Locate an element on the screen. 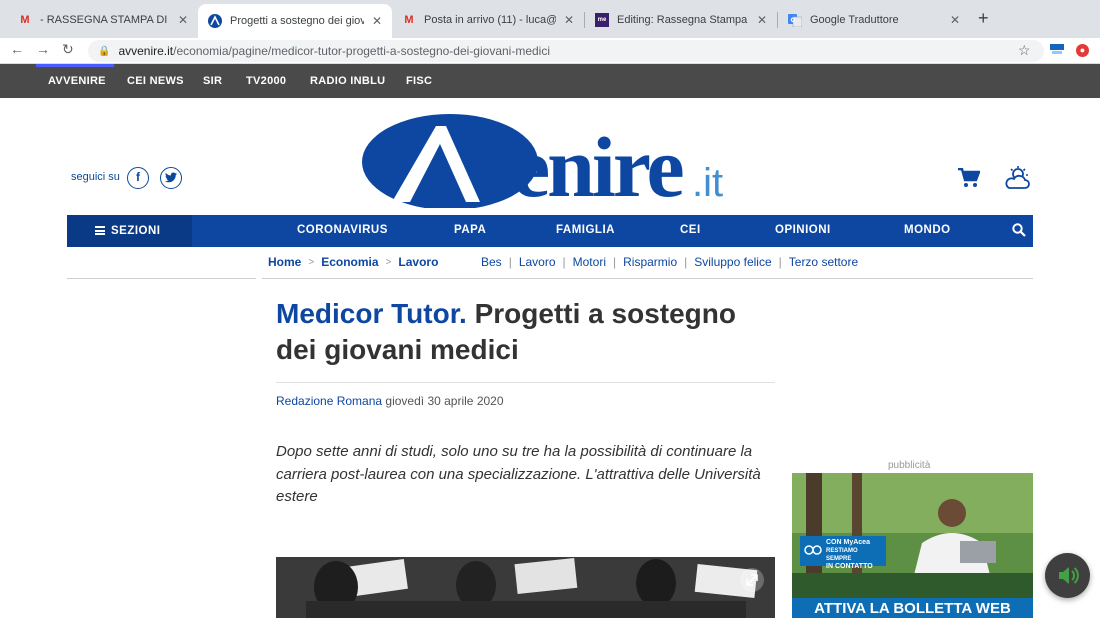 The width and height of the screenshot is (1100, 618). ad-badge: CON MyAcea RESTIAMO SEMPRE IN CONTATTO is located at coordinates (843, 553).